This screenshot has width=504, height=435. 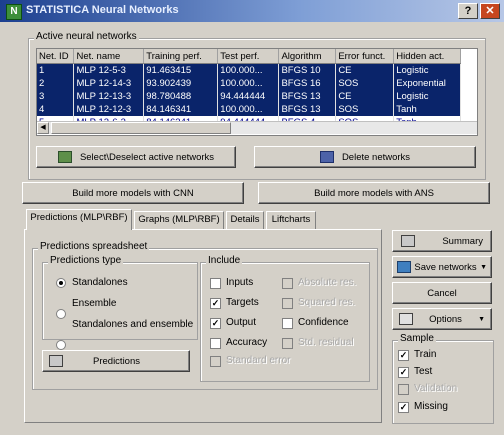 What do you see at coordinates (427, 83) in the screenshot?
I see `table-cell: Exponential` at bounding box center [427, 83].